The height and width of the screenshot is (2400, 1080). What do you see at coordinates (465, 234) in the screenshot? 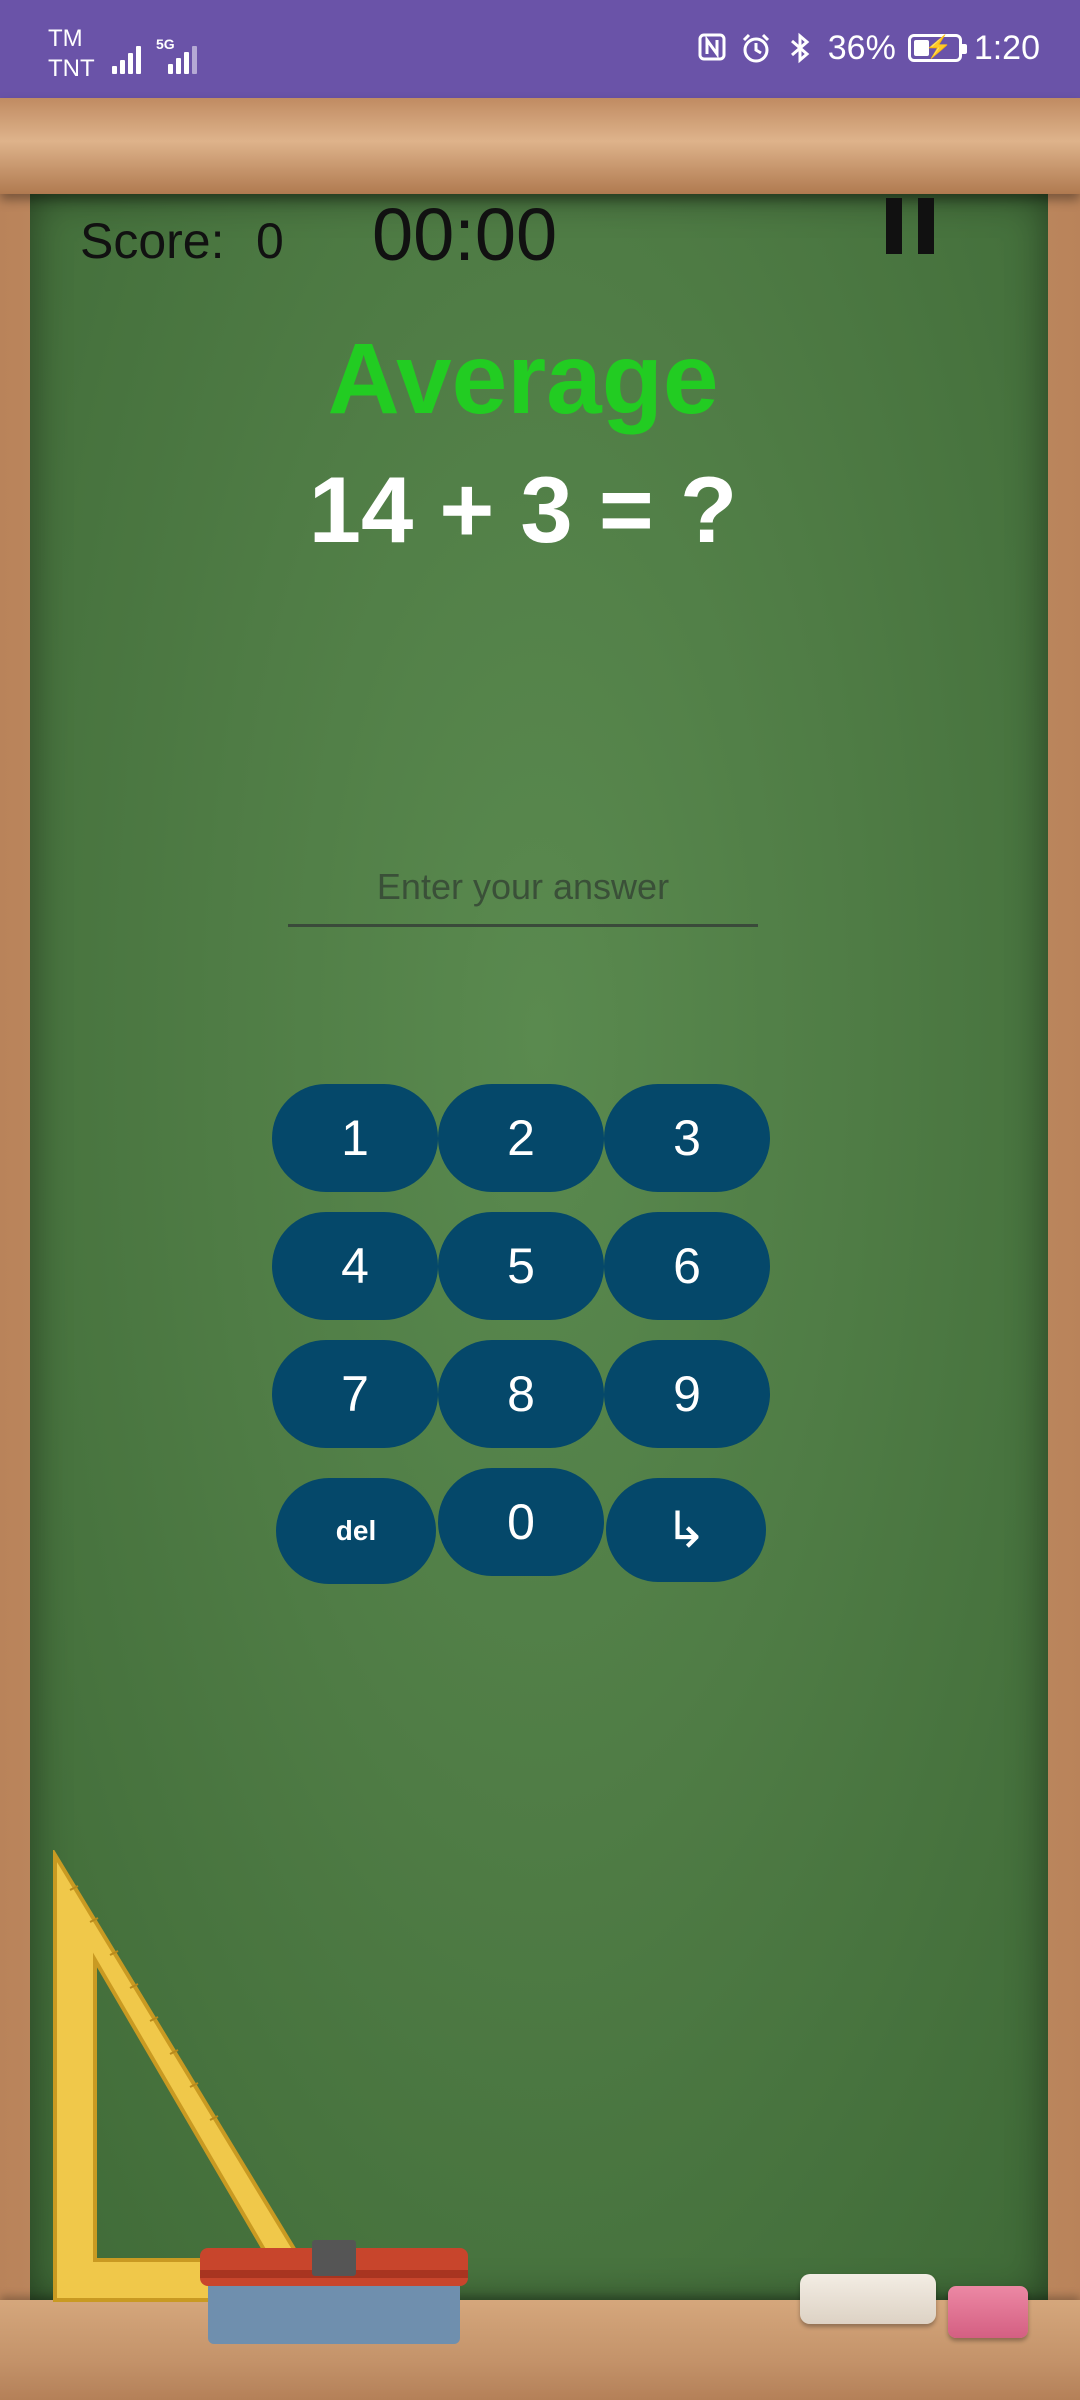
I see `timer: 00:00` at bounding box center [465, 234].